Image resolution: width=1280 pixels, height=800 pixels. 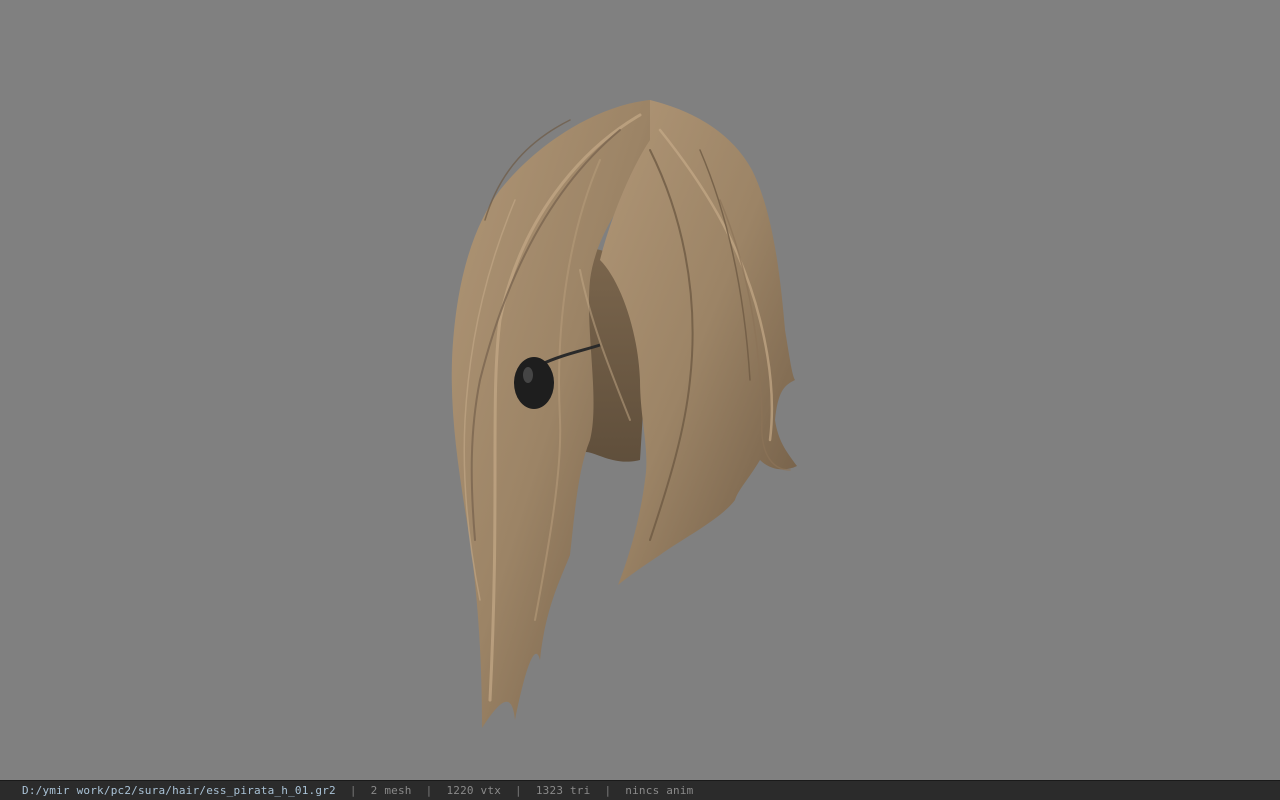 I want to click on animation-info: nincs anim, so click(x=659, y=790).